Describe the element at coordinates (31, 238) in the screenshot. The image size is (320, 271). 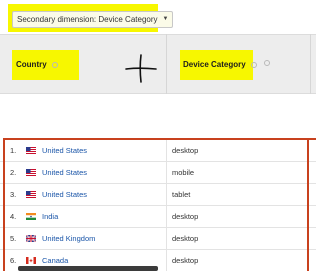
I see `uk-flag-icon` at that location.